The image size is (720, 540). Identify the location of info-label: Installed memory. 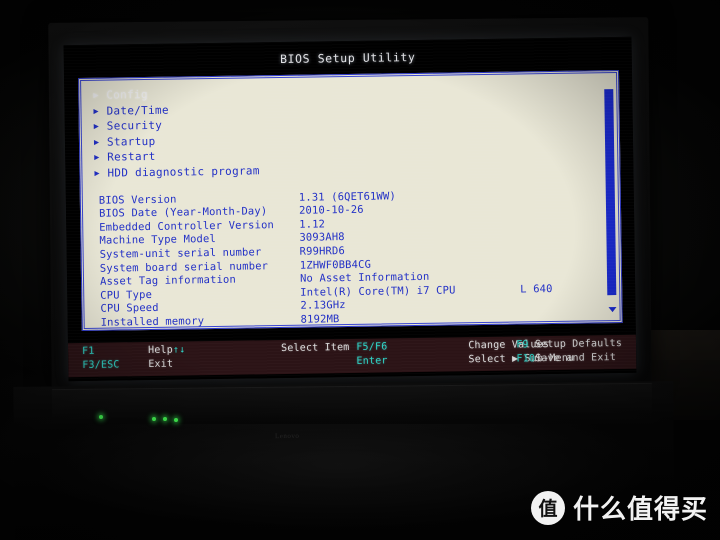
(152, 322).